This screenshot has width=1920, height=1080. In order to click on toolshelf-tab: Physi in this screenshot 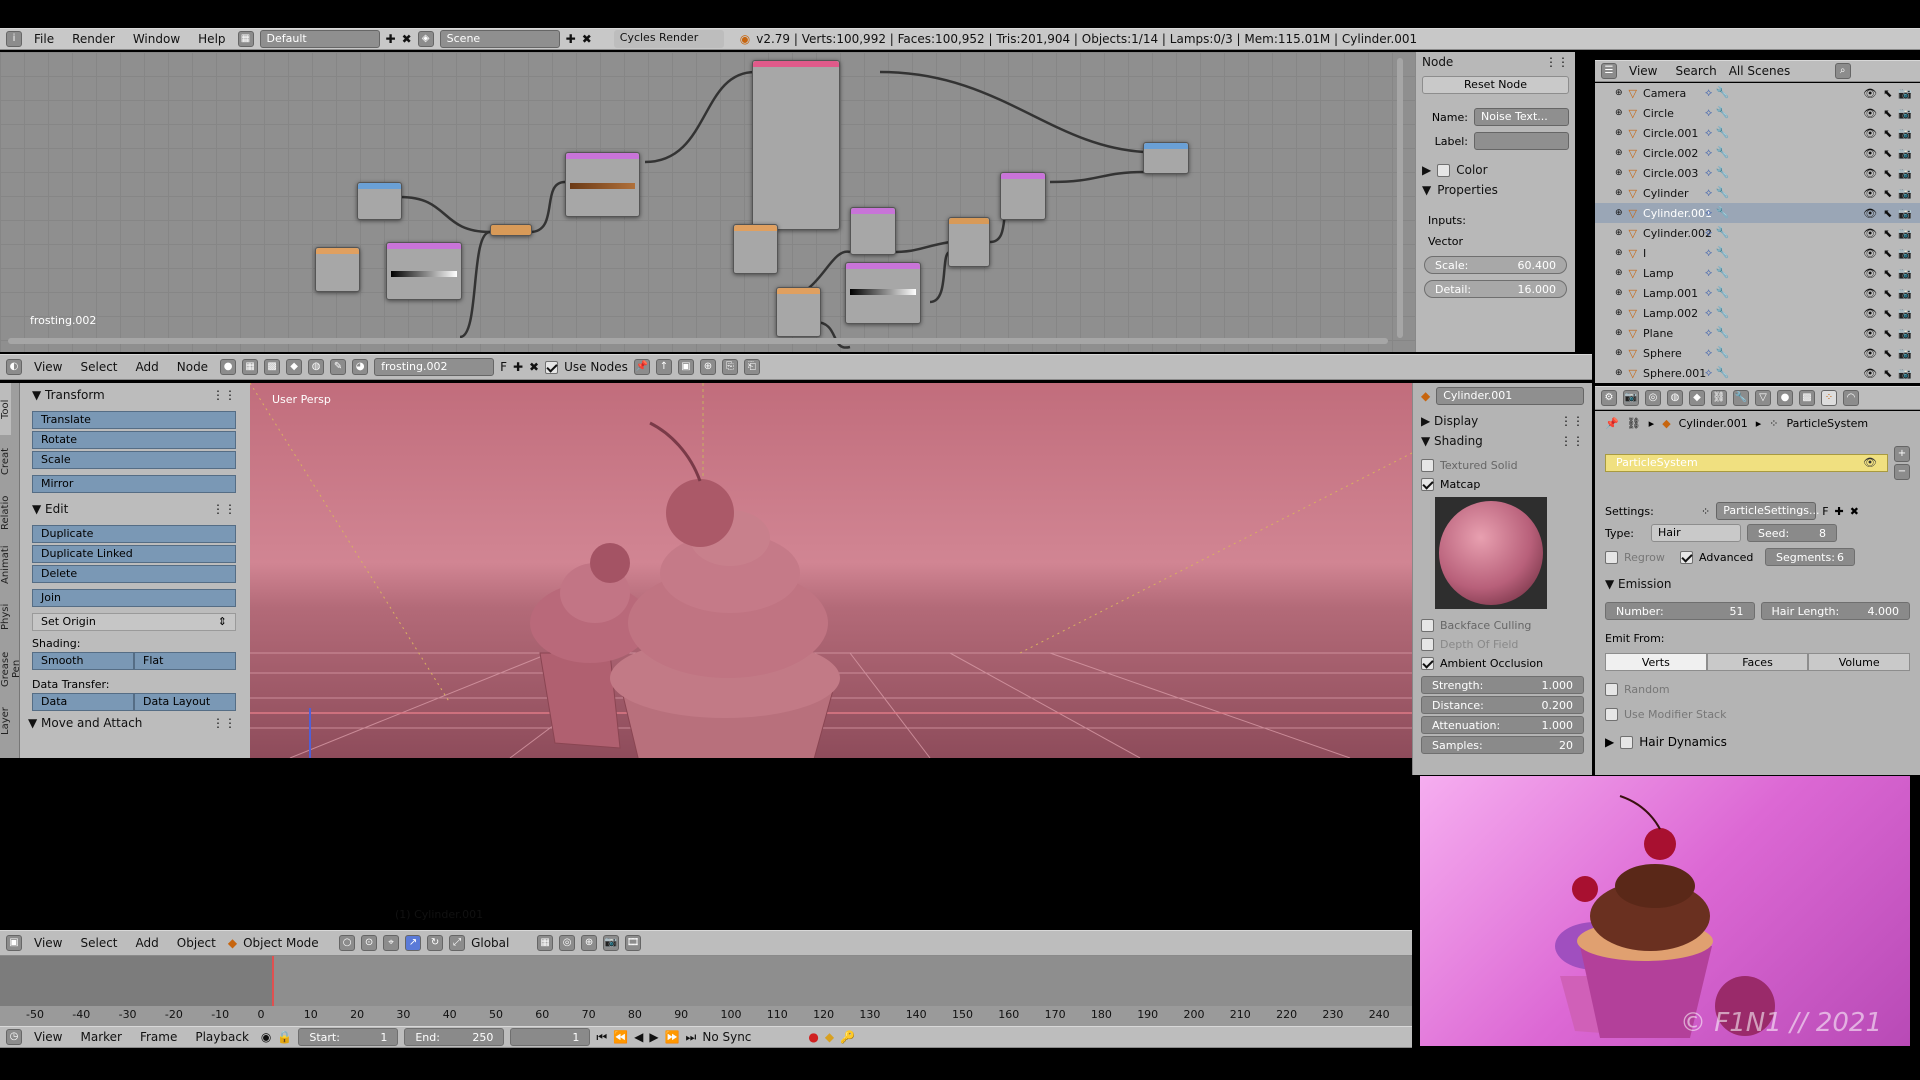, I will do `click(5, 617)`.